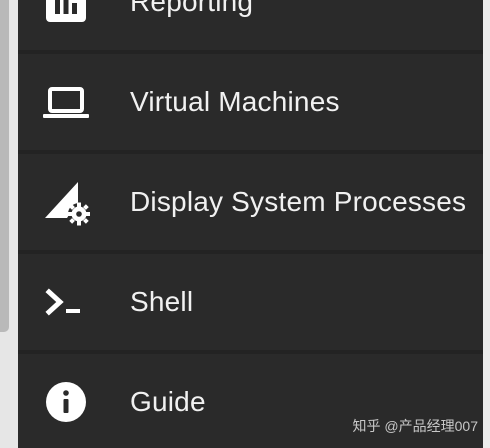  What do you see at coordinates (235, 101) in the screenshot?
I see `menu-item-label: Virtual Machines` at bounding box center [235, 101].